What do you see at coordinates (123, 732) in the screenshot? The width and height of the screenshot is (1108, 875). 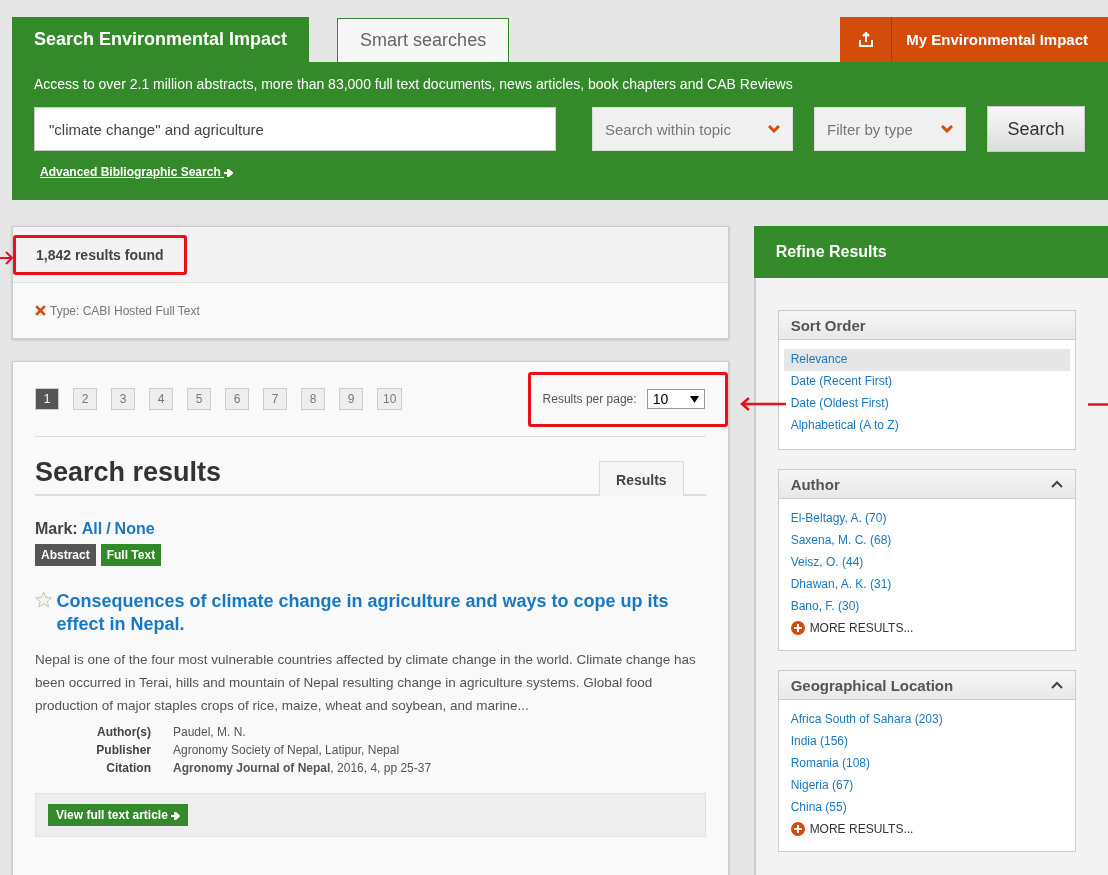 I see `meta-label: Author(s)` at bounding box center [123, 732].